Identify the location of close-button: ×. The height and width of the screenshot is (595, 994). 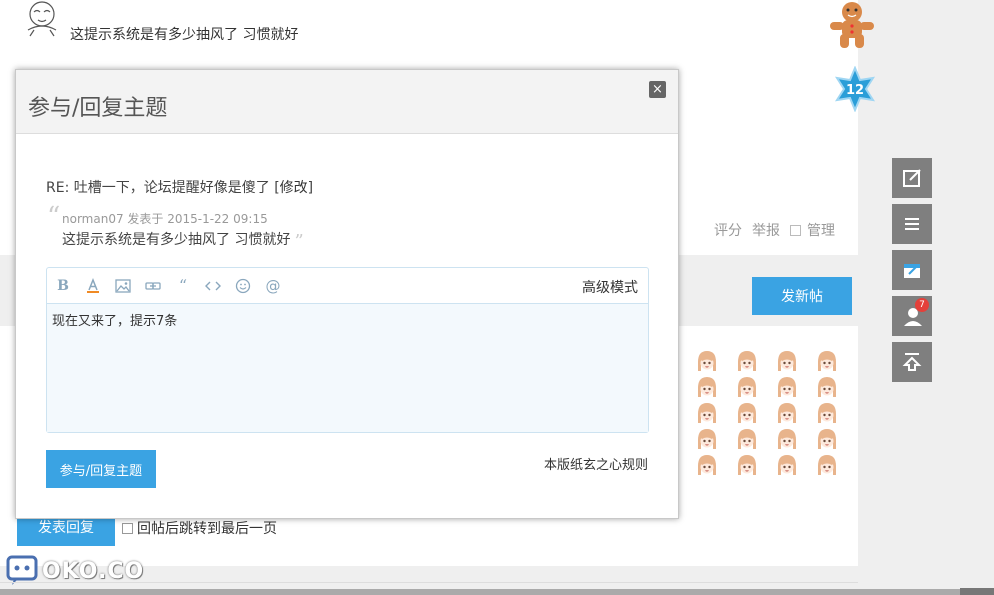
(657, 89).